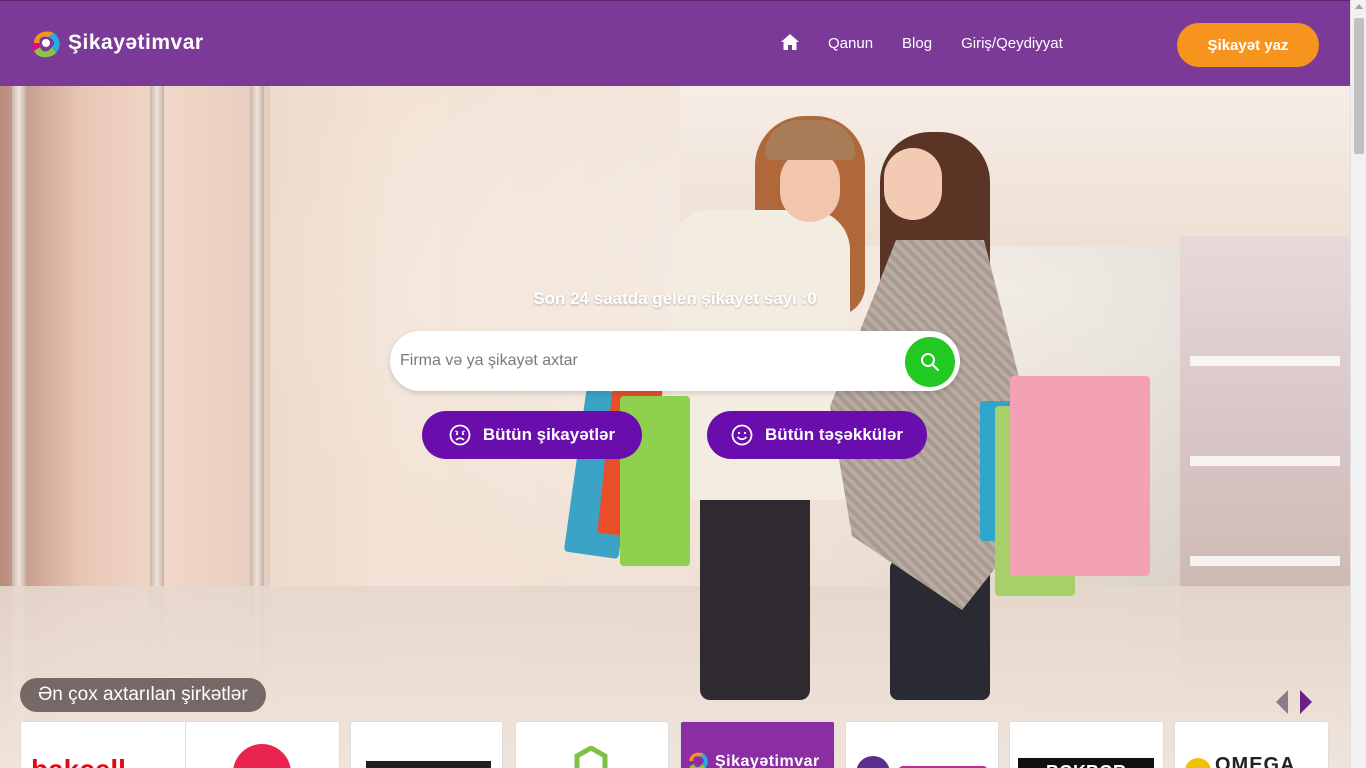  What do you see at coordinates (834, 434) in the screenshot?
I see `all-thanks-label: Bütün təşəkkülər` at bounding box center [834, 434].